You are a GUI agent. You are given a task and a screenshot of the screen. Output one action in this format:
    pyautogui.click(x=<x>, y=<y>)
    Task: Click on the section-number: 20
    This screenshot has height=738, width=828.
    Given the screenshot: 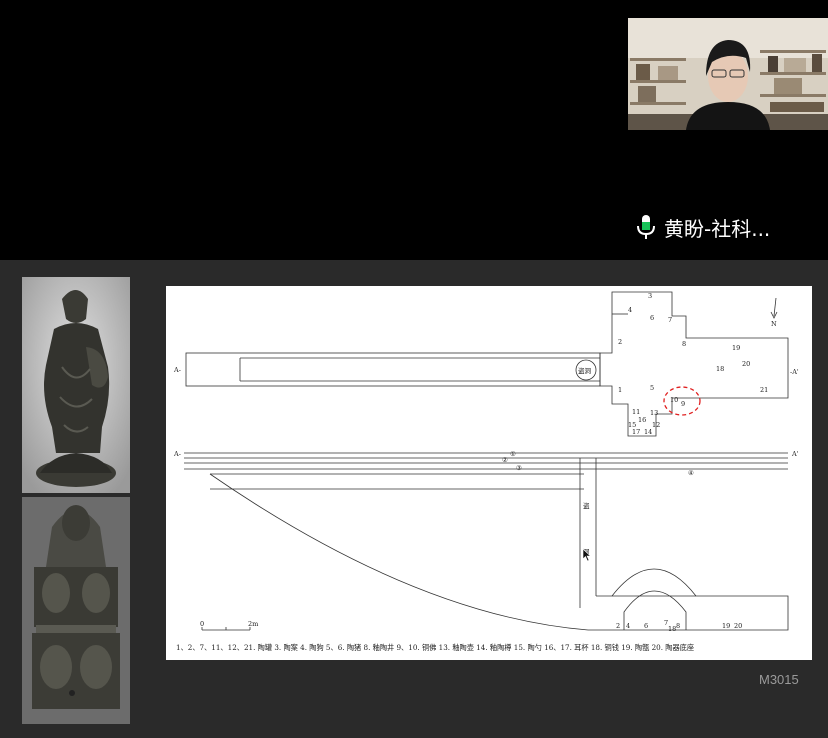 What is the action you would take?
    pyautogui.click(x=738, y=626)
    